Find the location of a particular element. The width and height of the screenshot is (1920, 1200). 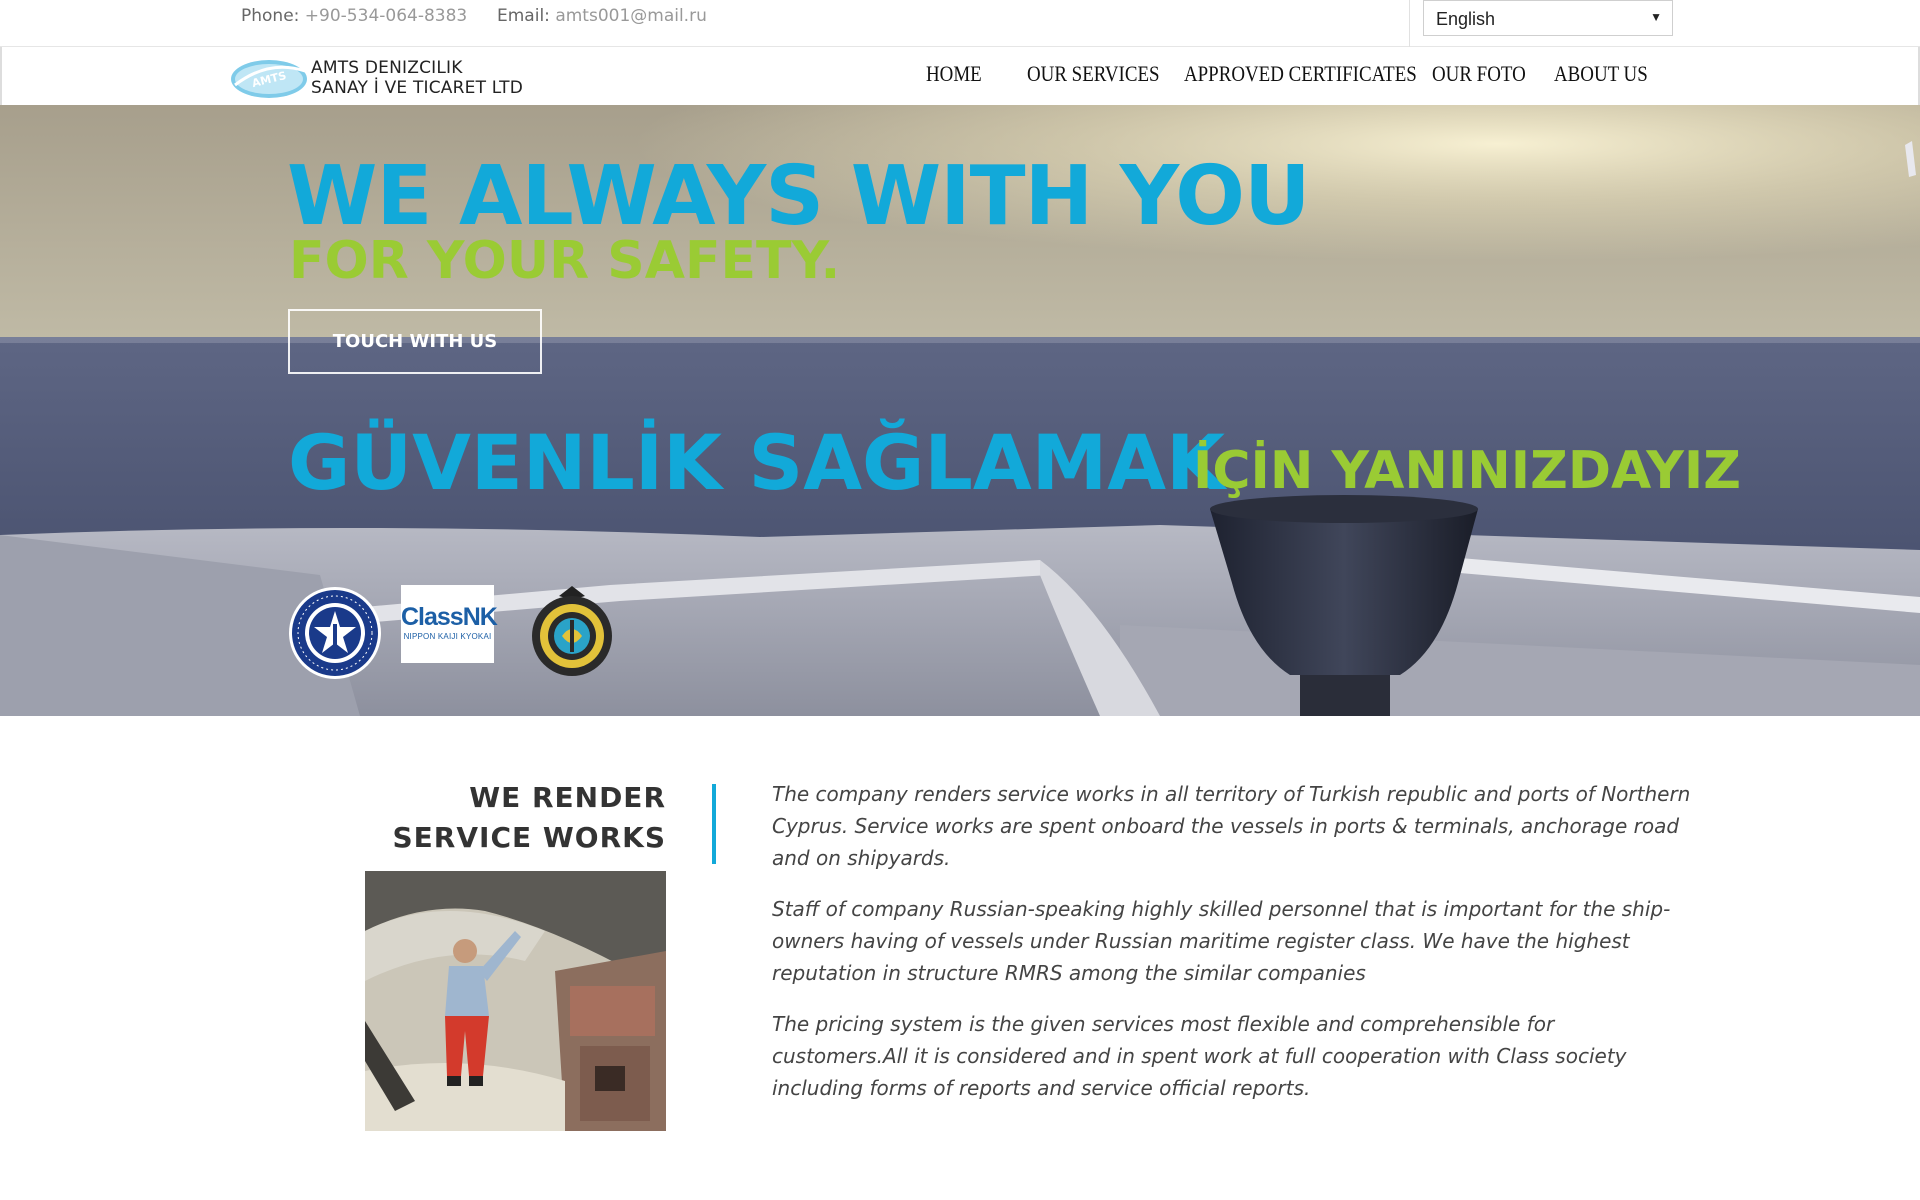

shipping-register-emblem-icon is located at coordinates (572, 631).